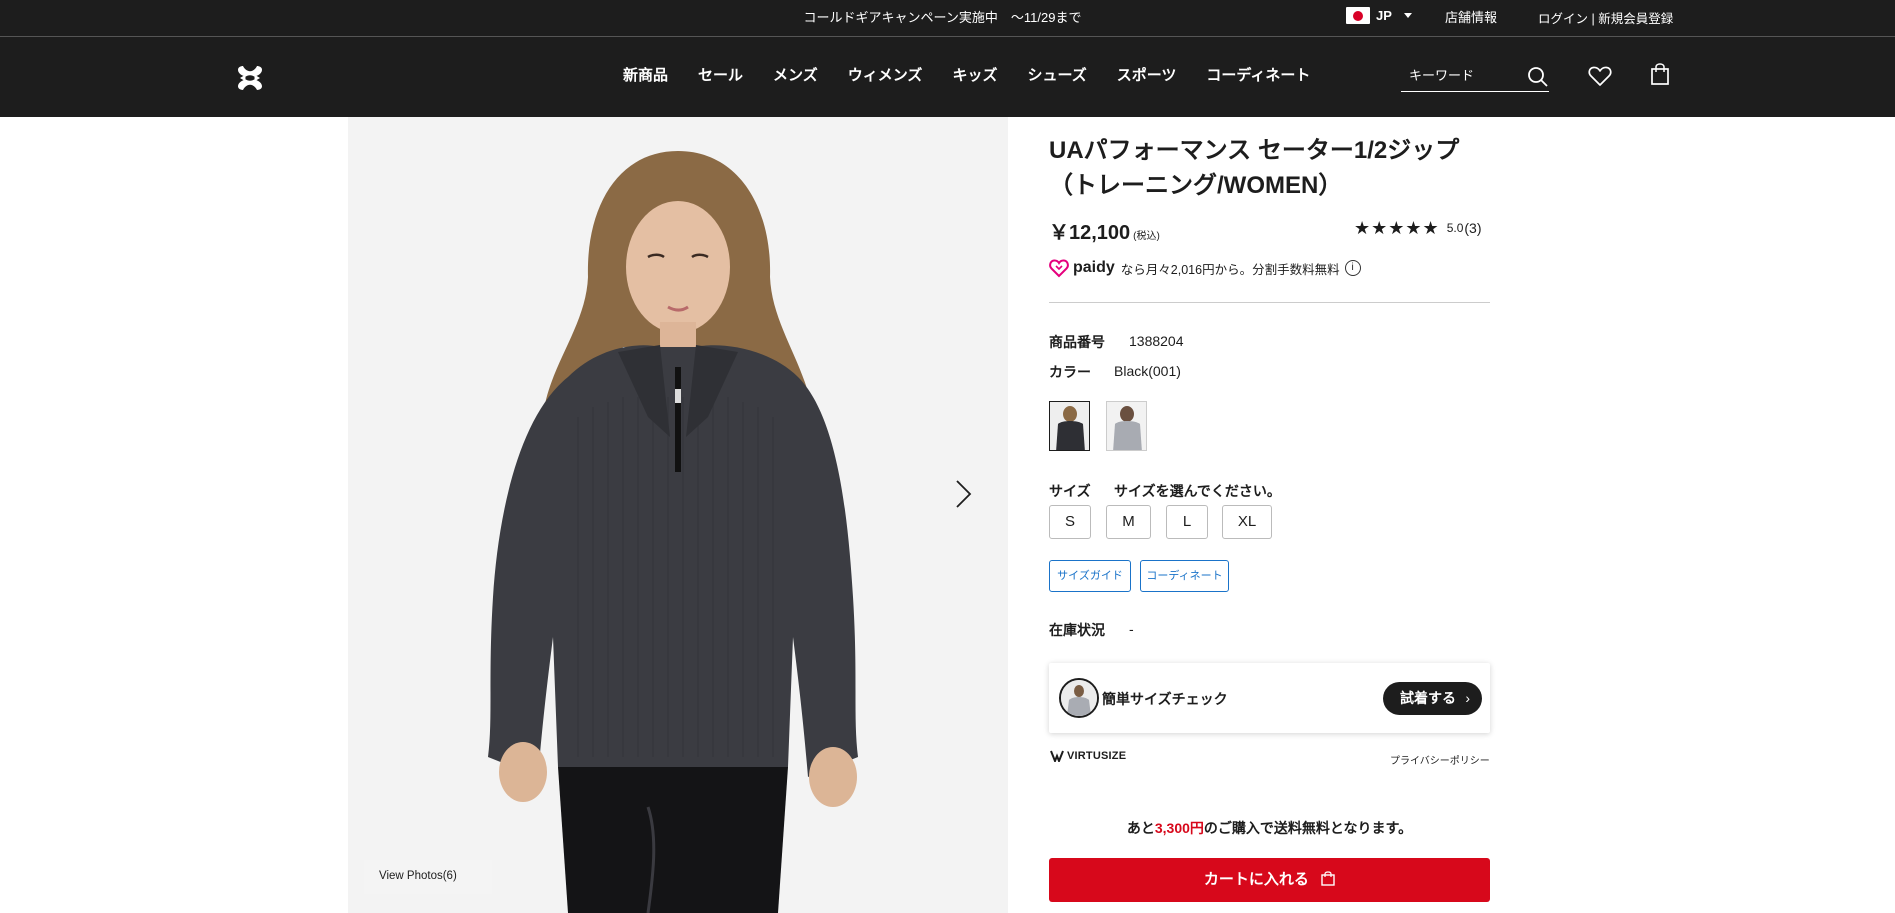  I want to click on virtusize-widget: 簡単サイズチェック 試着する ›, so click(1269, 698).